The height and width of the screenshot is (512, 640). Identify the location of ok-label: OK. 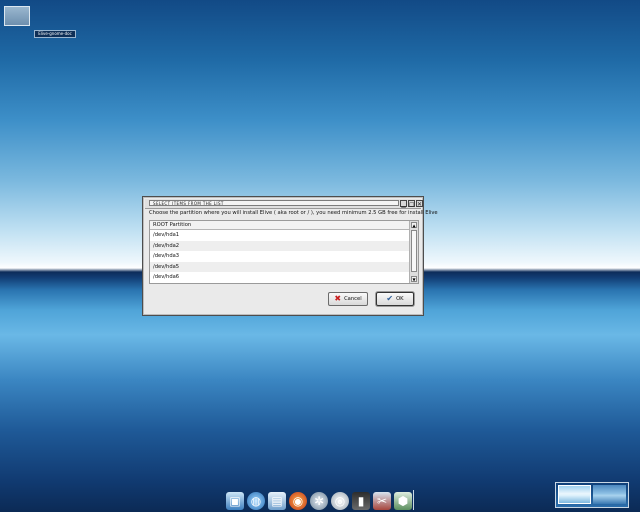
(400, 299).